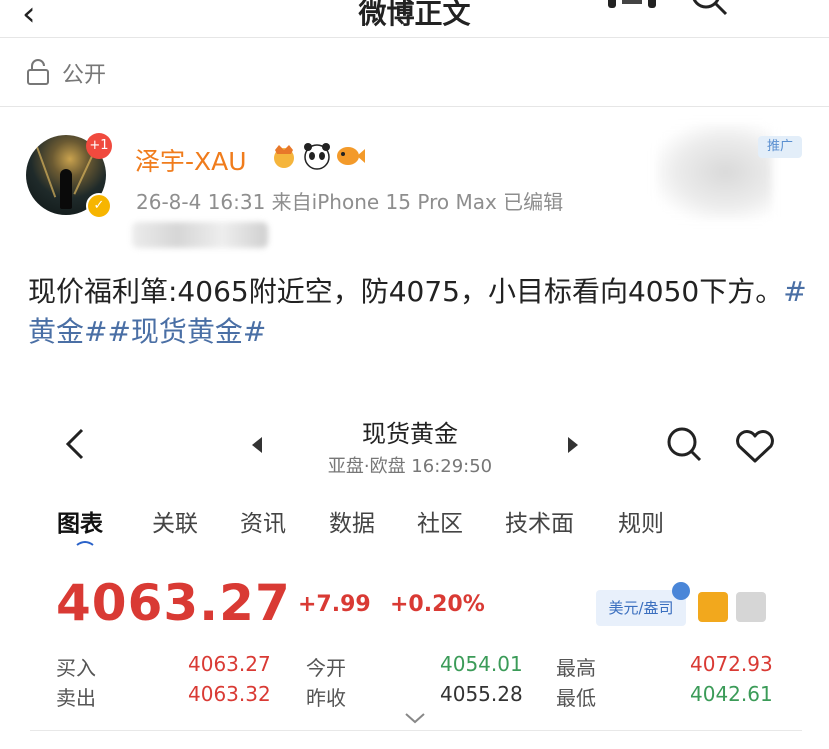 Image resolution: width=829 pixels, height=749 pixels. What do you see at coordinates (641, 524) in the screenshot?
I see `tab-rules: 规则` at bounding box center [641, 524].